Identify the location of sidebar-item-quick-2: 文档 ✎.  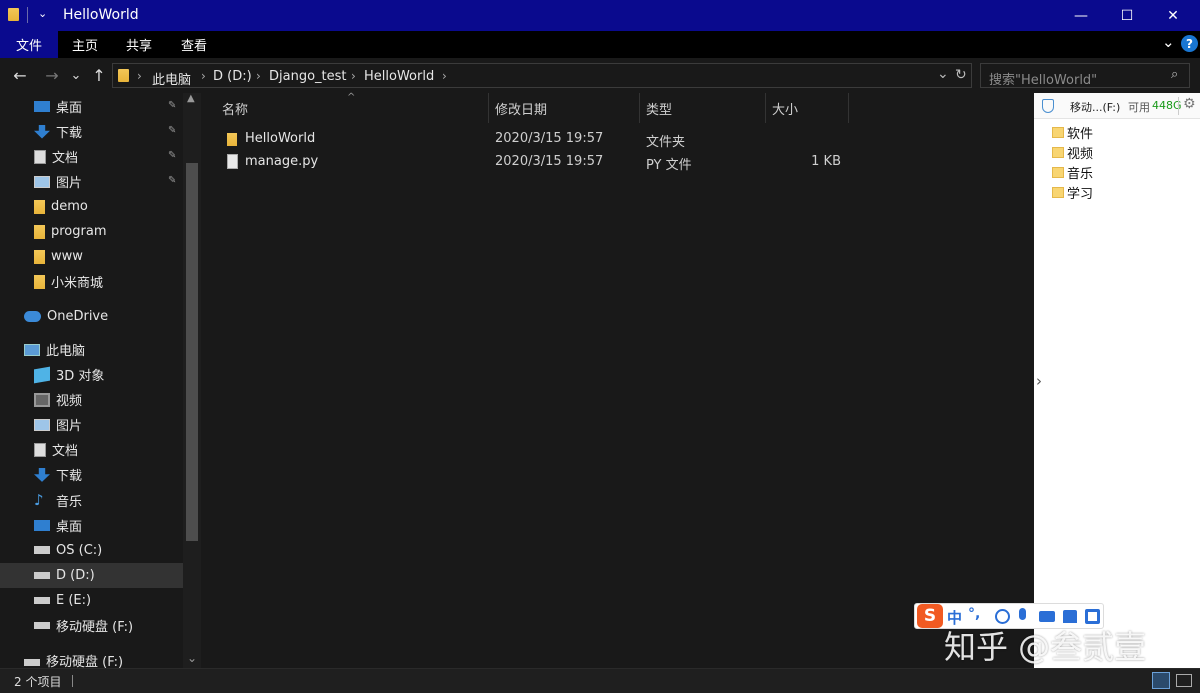
(91, 156).